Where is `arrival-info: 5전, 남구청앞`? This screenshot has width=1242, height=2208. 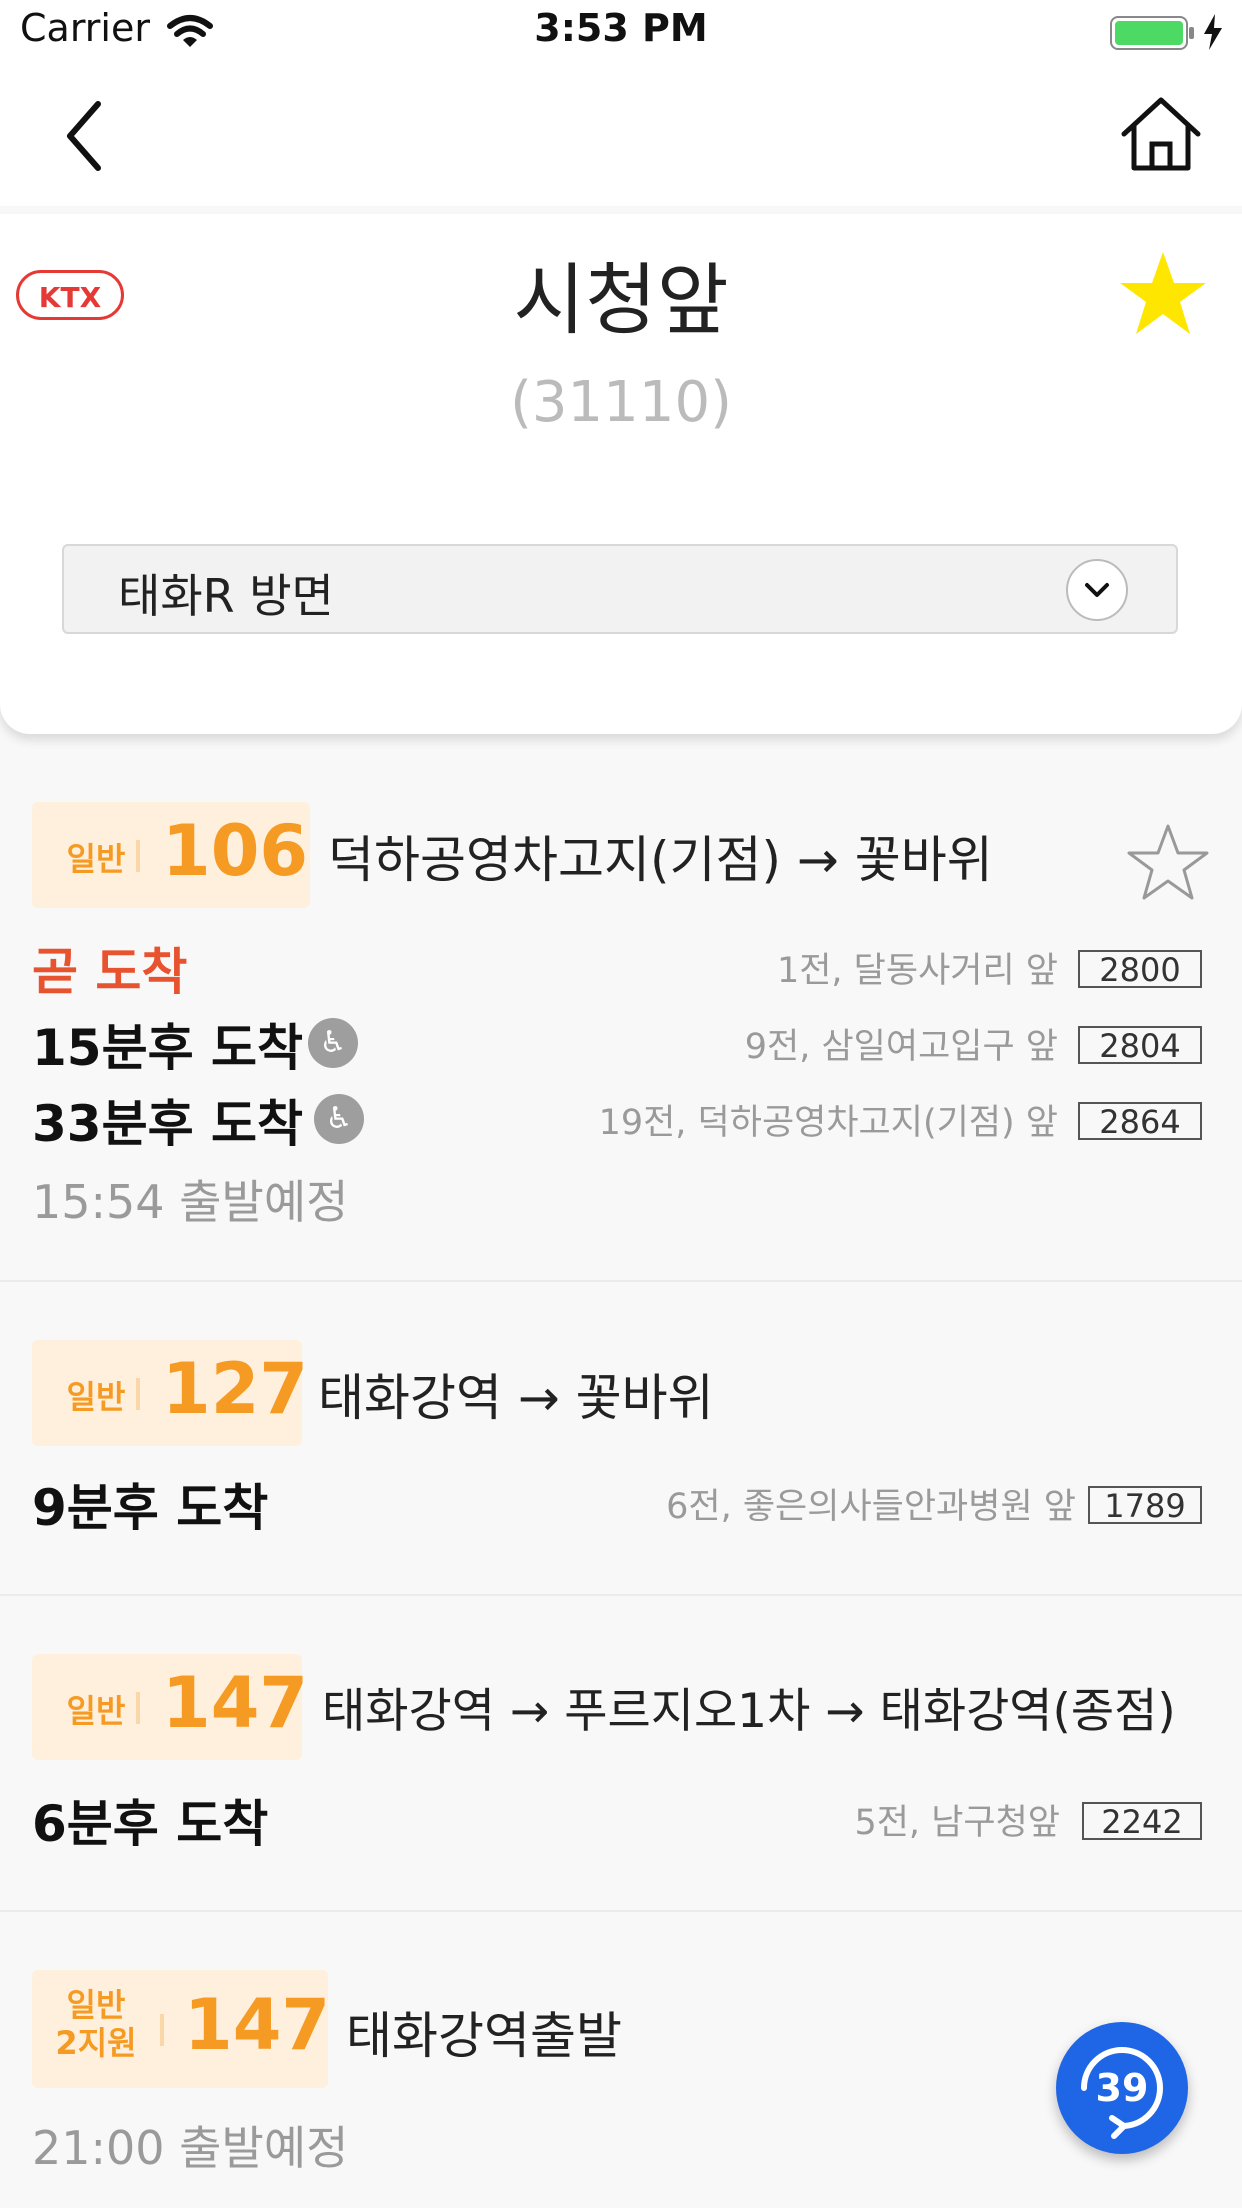
arrival-info: 5전, 남구청앞 is located at coordinates (957, 1823).